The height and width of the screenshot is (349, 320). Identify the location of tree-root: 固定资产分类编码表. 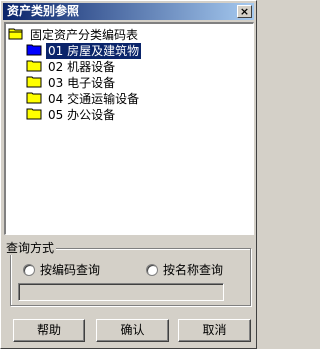
(74, 34).